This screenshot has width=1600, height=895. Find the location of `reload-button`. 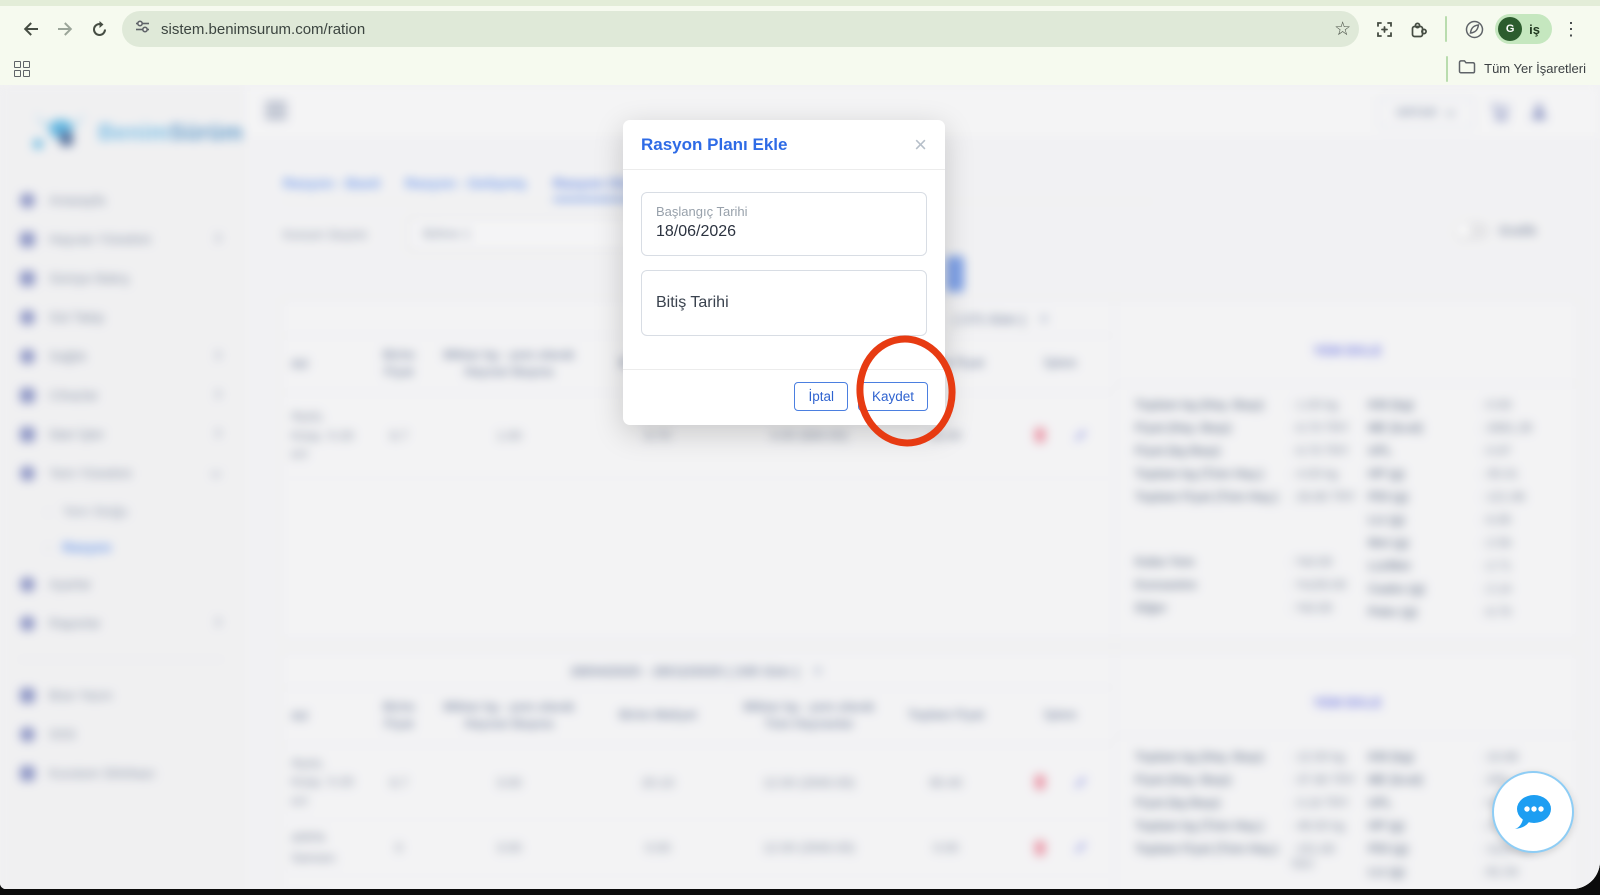

reload-button is located at coordinates (99, 29).